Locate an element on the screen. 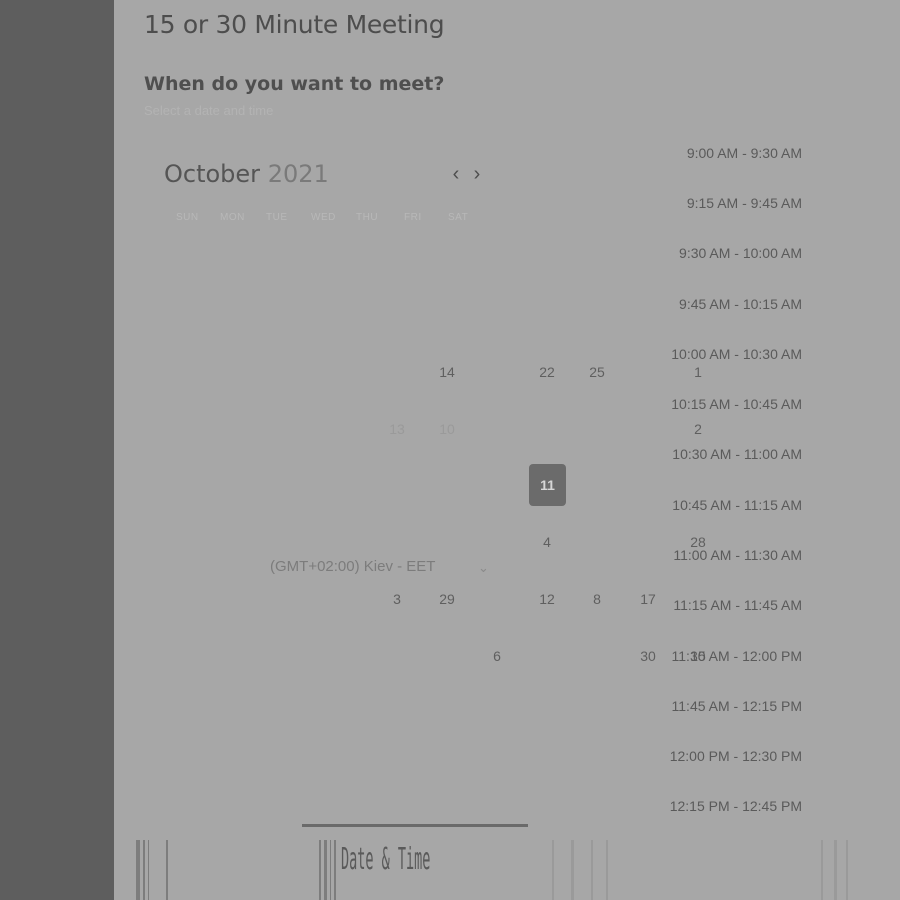 This screenshot has width=900, height=900. time-slot: 10:45 AM - 11:15 AM is located at coordinates (737, 505).